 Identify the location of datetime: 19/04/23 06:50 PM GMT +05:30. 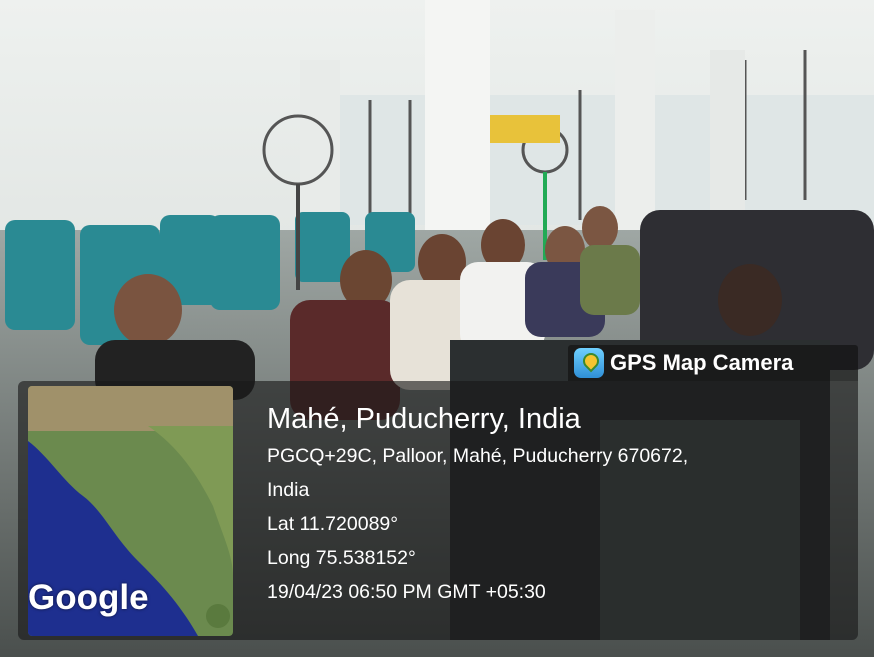
(406, 592).